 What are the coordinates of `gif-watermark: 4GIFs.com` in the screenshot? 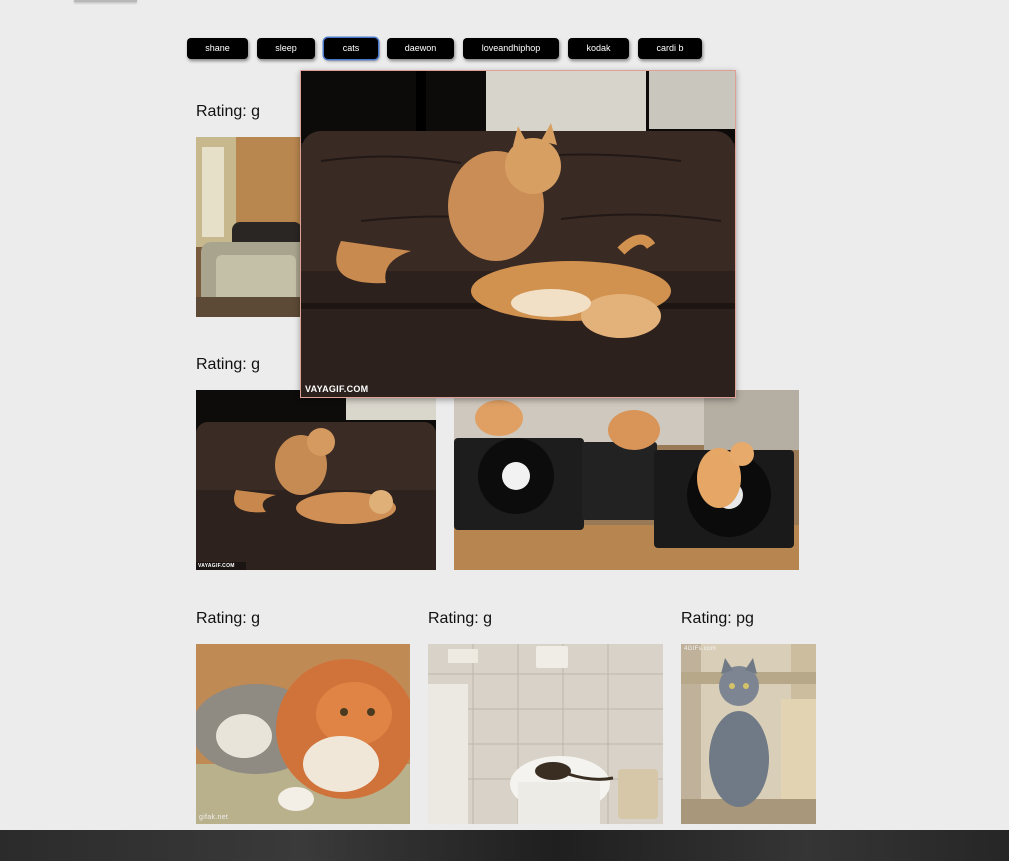 It's located at (700, 649).